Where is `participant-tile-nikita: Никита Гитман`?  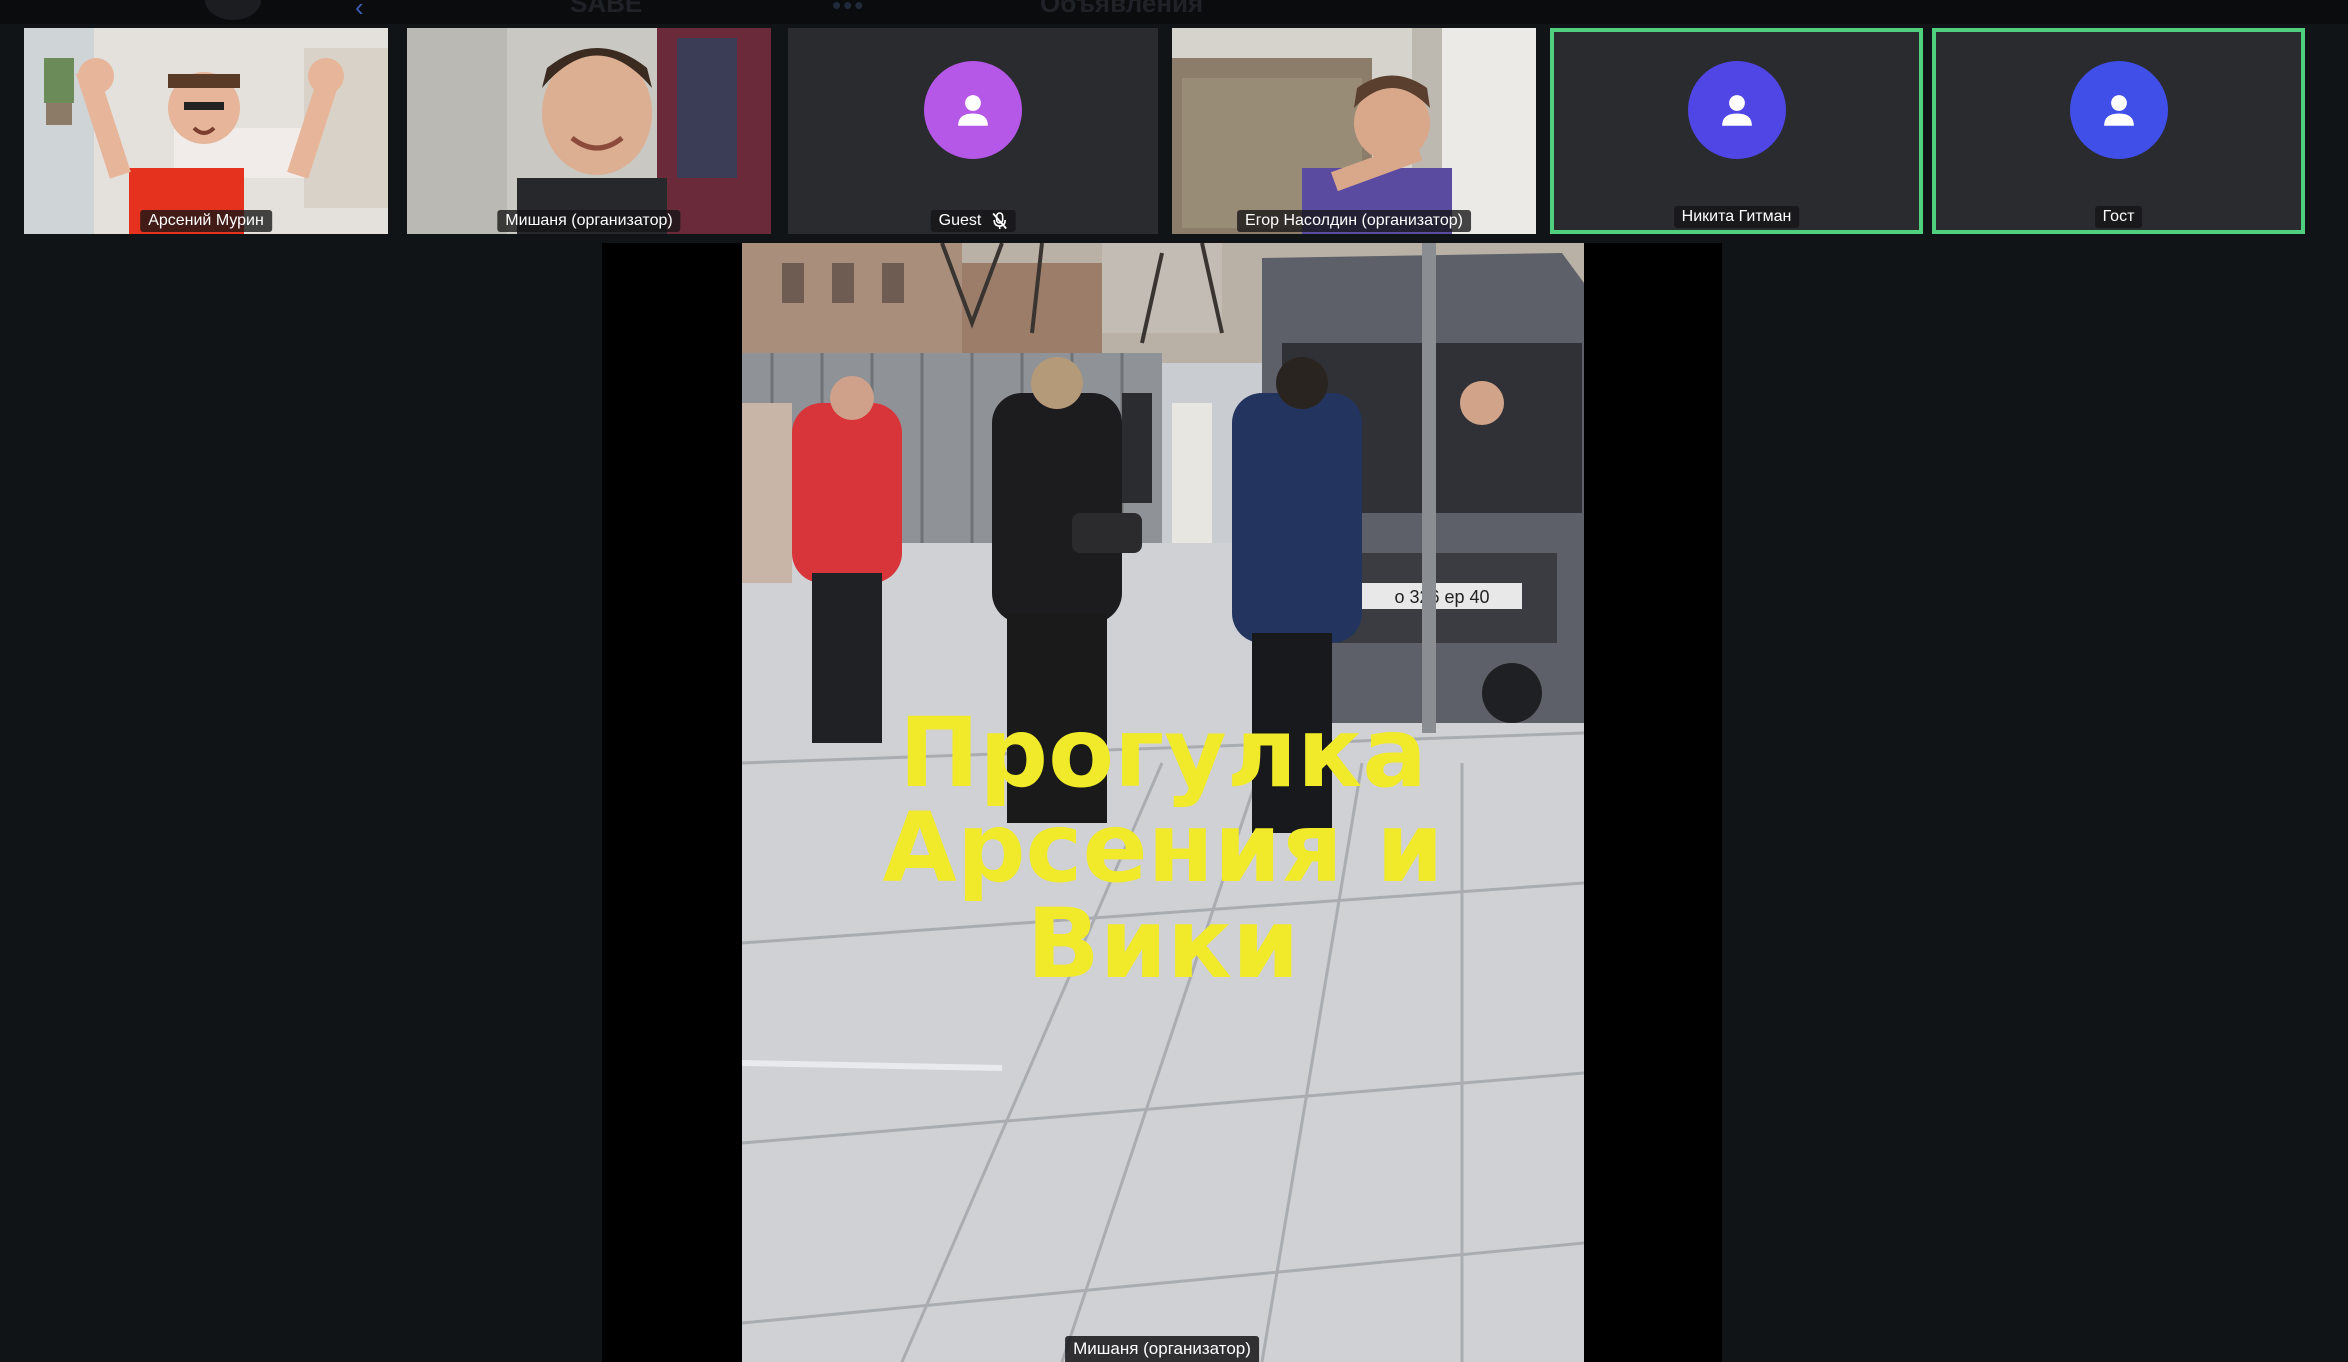
participant-tile-nikita: Никита Гитман is located at coordinates (1736, 131).